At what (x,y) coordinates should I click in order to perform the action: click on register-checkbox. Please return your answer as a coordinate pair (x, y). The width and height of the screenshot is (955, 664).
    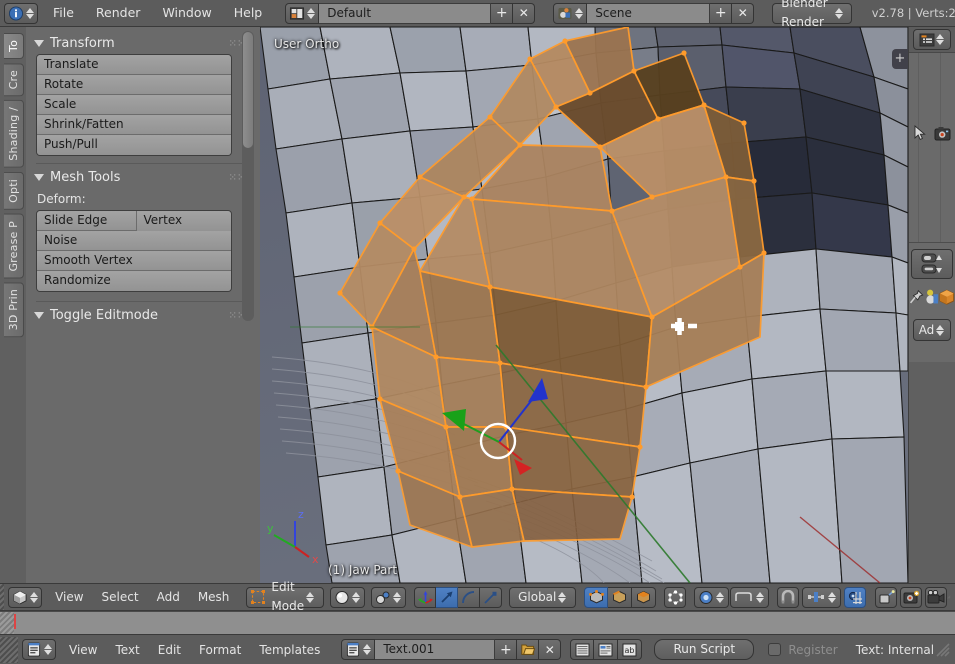
    Looking at the image, I should click on (775, 649).